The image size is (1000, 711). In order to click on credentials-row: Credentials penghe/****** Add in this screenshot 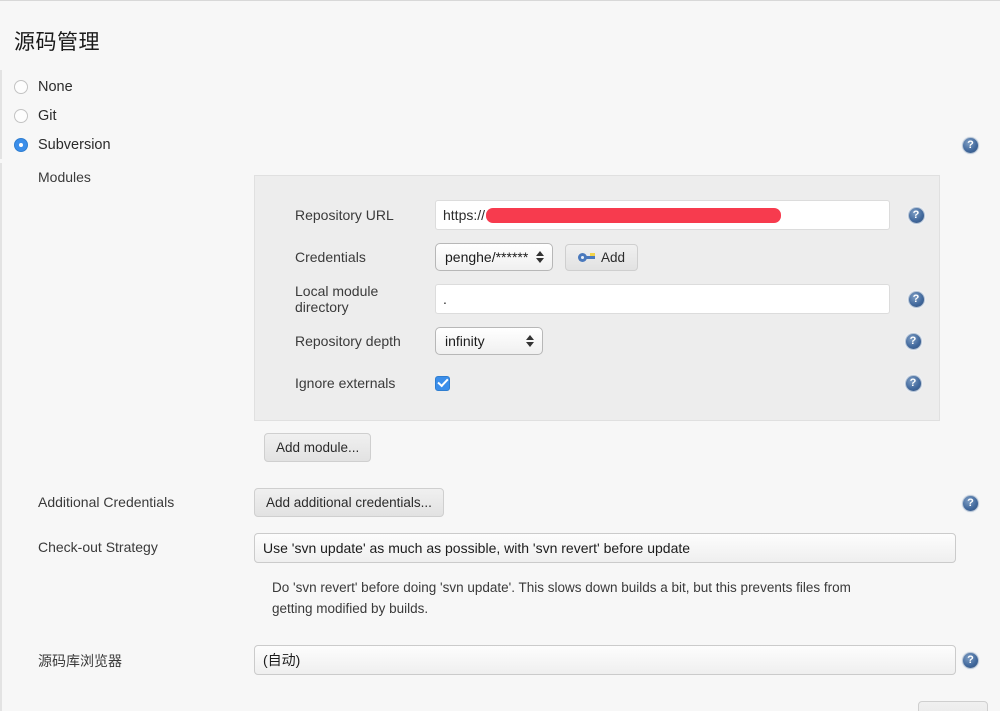, I will do `click(597, 257)`.